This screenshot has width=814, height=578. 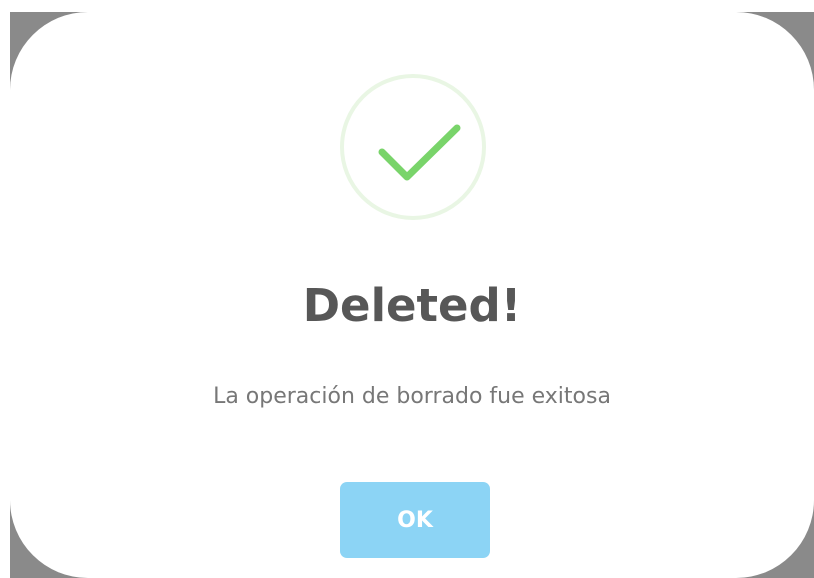 I want to click on dialog-message: La operación de borrado fue exitosa, so click(x=412, y=396).